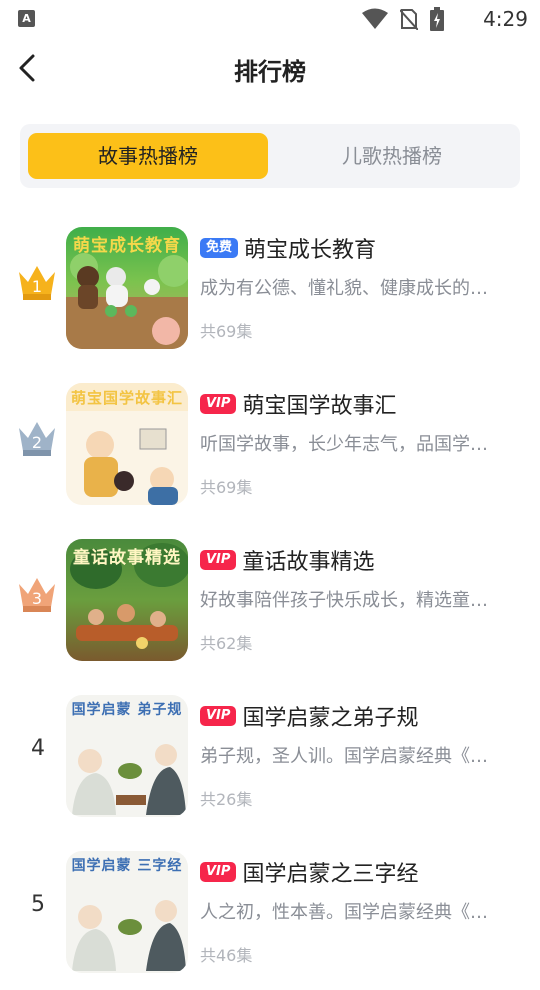 The height and width of the screenshot is (990, 540). I want to click on album-cover: 萌宝成长教育, so click(127, 288).